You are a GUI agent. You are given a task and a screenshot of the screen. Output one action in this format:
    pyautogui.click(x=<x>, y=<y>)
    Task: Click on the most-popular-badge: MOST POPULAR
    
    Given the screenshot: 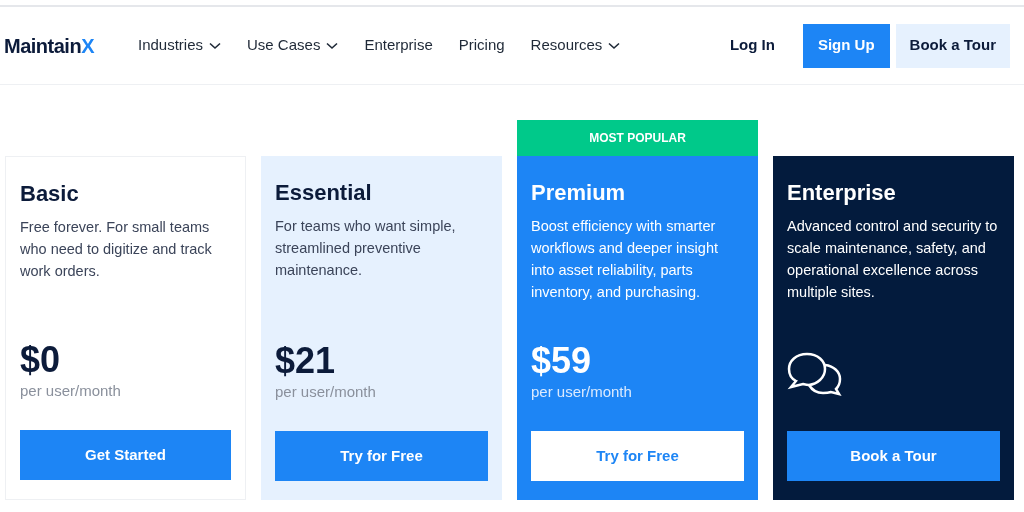 What is the action you would take?
    pyautogui.click(x=637, y=138)
    